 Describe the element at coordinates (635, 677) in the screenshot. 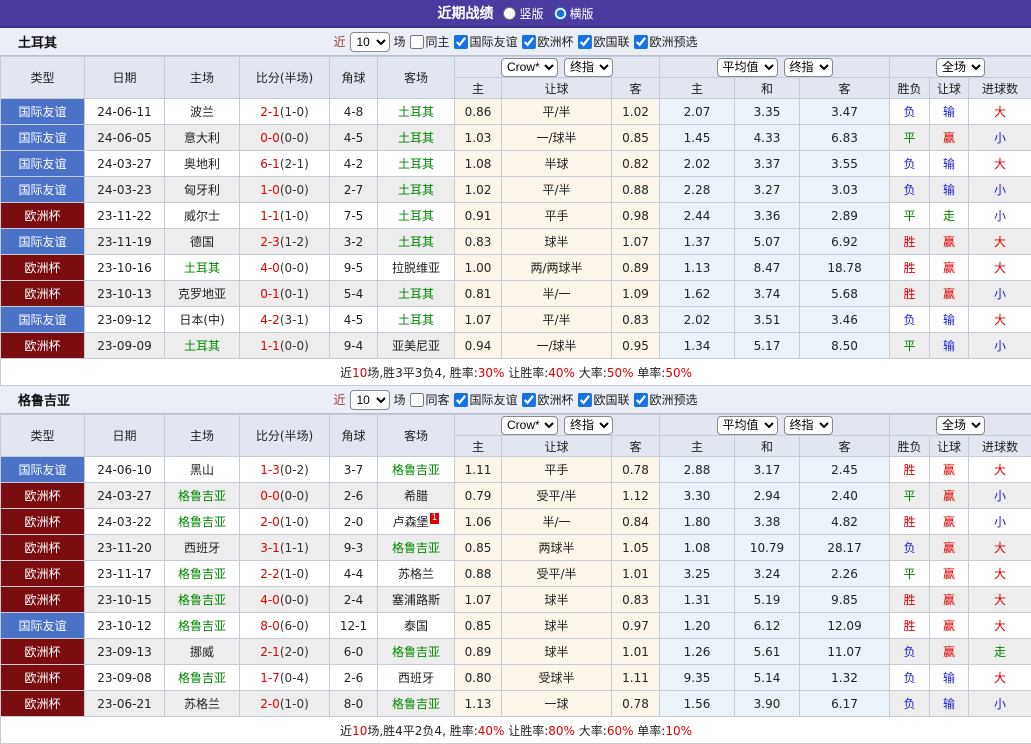

I see `handicap-away-odds: 1.11` at that location.